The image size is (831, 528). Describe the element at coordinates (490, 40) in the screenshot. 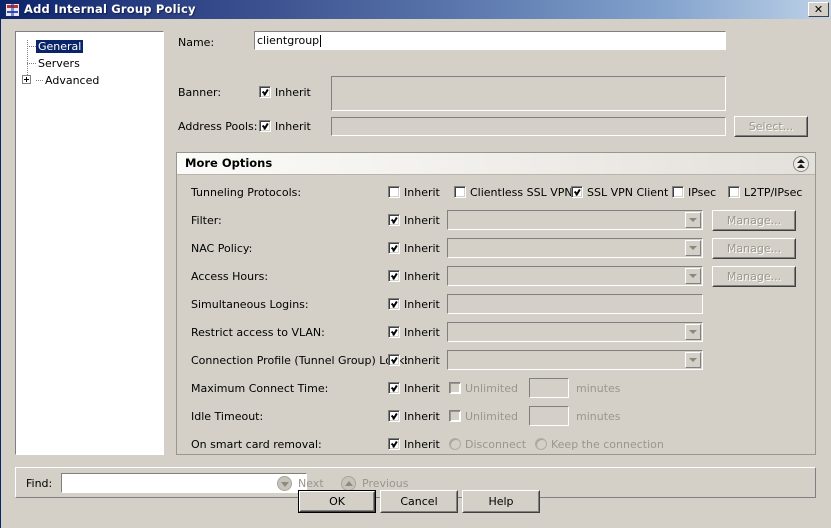

I see `name-input: clientgroup` at that location.